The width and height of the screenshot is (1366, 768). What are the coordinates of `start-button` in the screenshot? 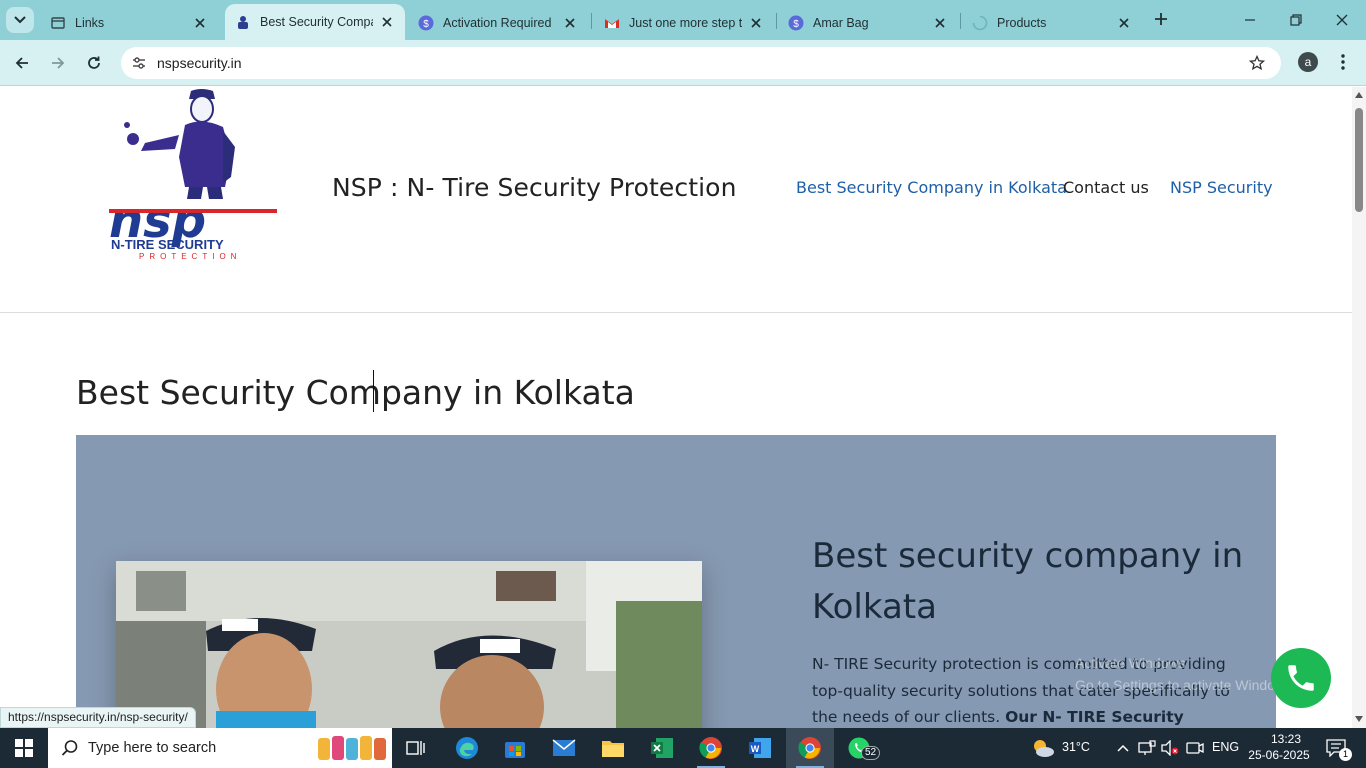 It's located at (24, 748).